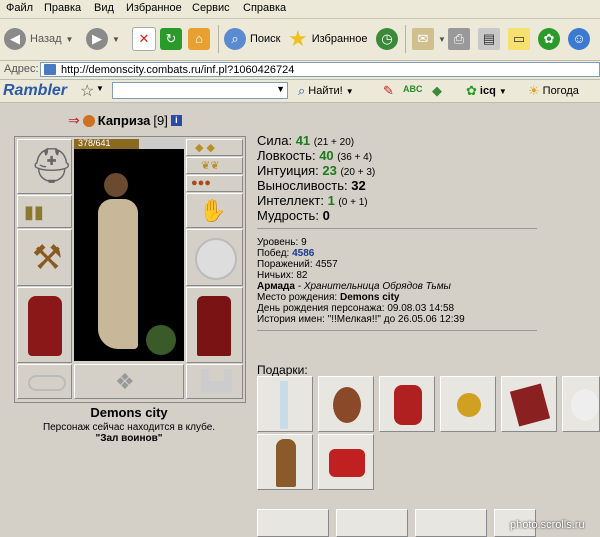 The image size is (600, 537). Describe the element at coordinates (103, 39) in the screenshot. I see `forward-button: ▶ ▼` at that location.